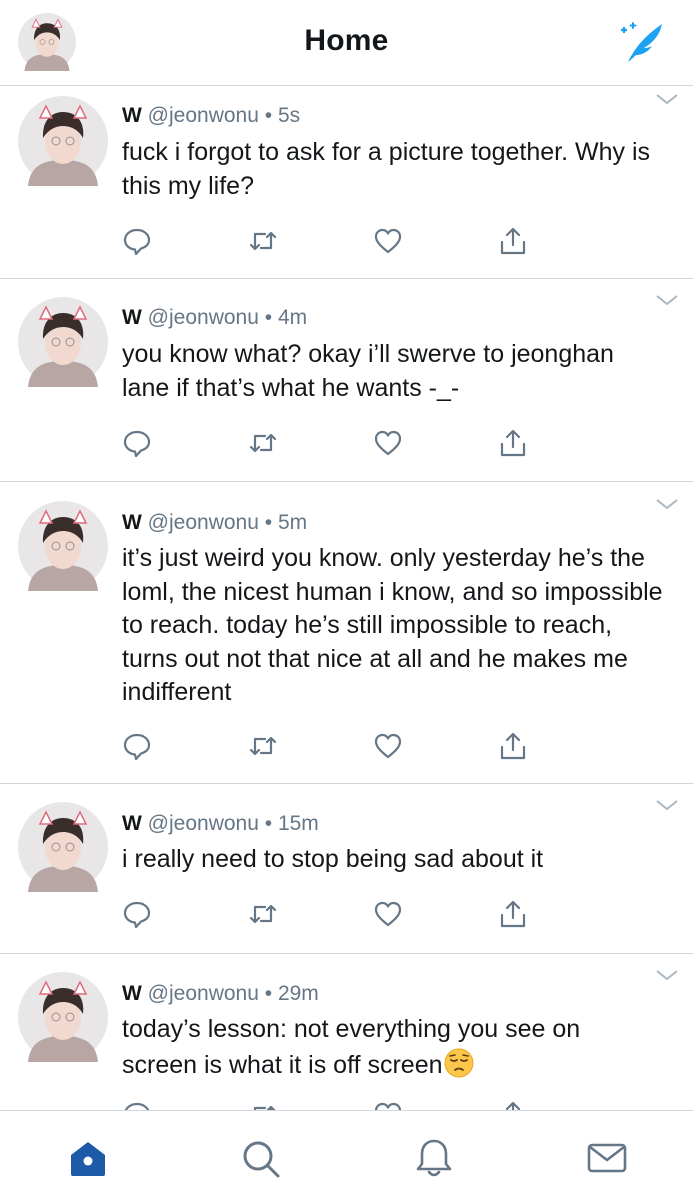  I want to click on tweet-header: W @jeonwonu • 4m, so click(214, 318).